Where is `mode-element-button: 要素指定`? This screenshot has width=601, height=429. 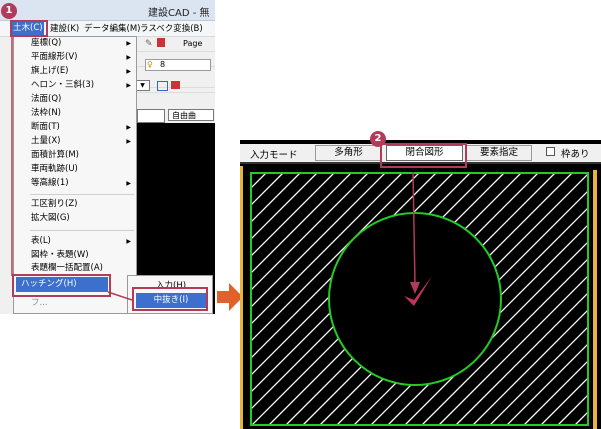 mode-element-button: 要素指定 is located at coordinates (499, 153).